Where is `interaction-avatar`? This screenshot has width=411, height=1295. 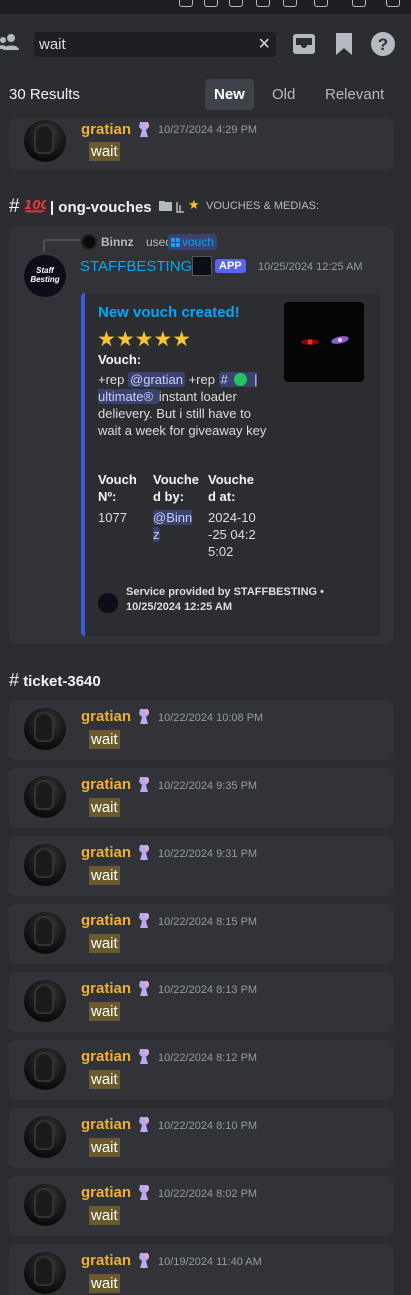 interaction-avatar is located at coordinates (89, 242).